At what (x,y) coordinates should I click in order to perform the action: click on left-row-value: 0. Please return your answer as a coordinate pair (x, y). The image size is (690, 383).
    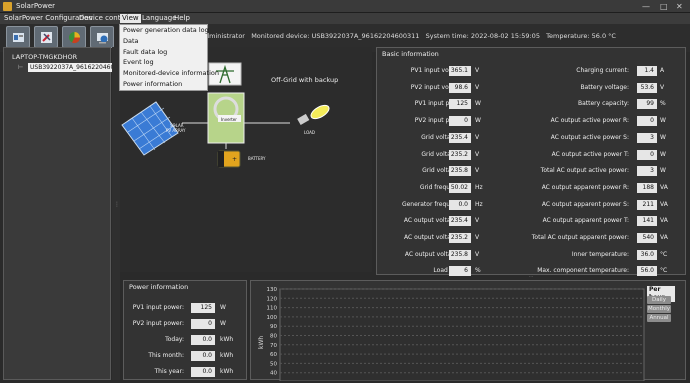
    Looking at the image, I should click on (460, 121).